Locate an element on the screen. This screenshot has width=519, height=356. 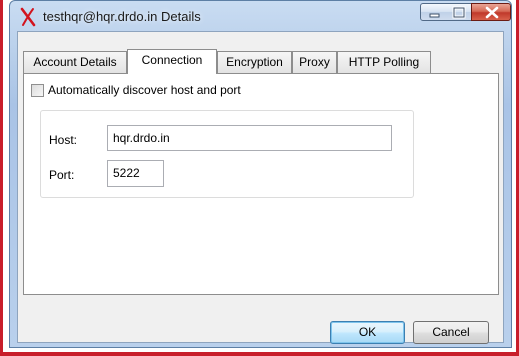
minimize-icon is located at coordinates (434, 15).